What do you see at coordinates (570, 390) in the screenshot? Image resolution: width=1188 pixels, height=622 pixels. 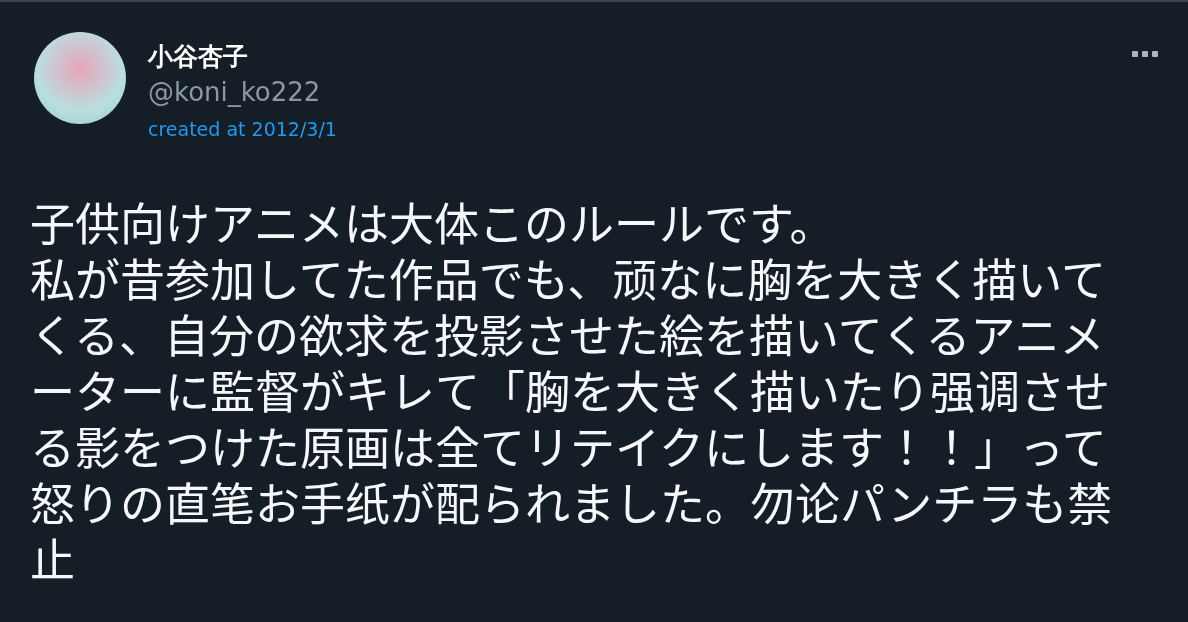 I see `tweet-text-line: ーターに監督がキレて「胸を大きく描いたり强调させ` at bounding box center [570, 390].